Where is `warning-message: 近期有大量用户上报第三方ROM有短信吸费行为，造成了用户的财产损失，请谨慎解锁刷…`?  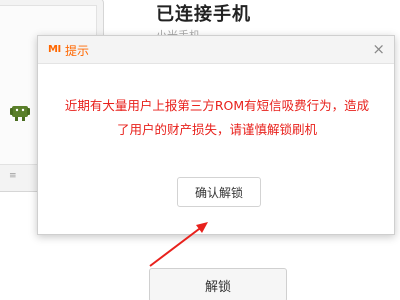 warning-message: 近期有大量用户上报第三方ROM有短信吸费行为，造成了用户的财产损失，请谨慎解锁刷… is located at coordinates (217, 117).